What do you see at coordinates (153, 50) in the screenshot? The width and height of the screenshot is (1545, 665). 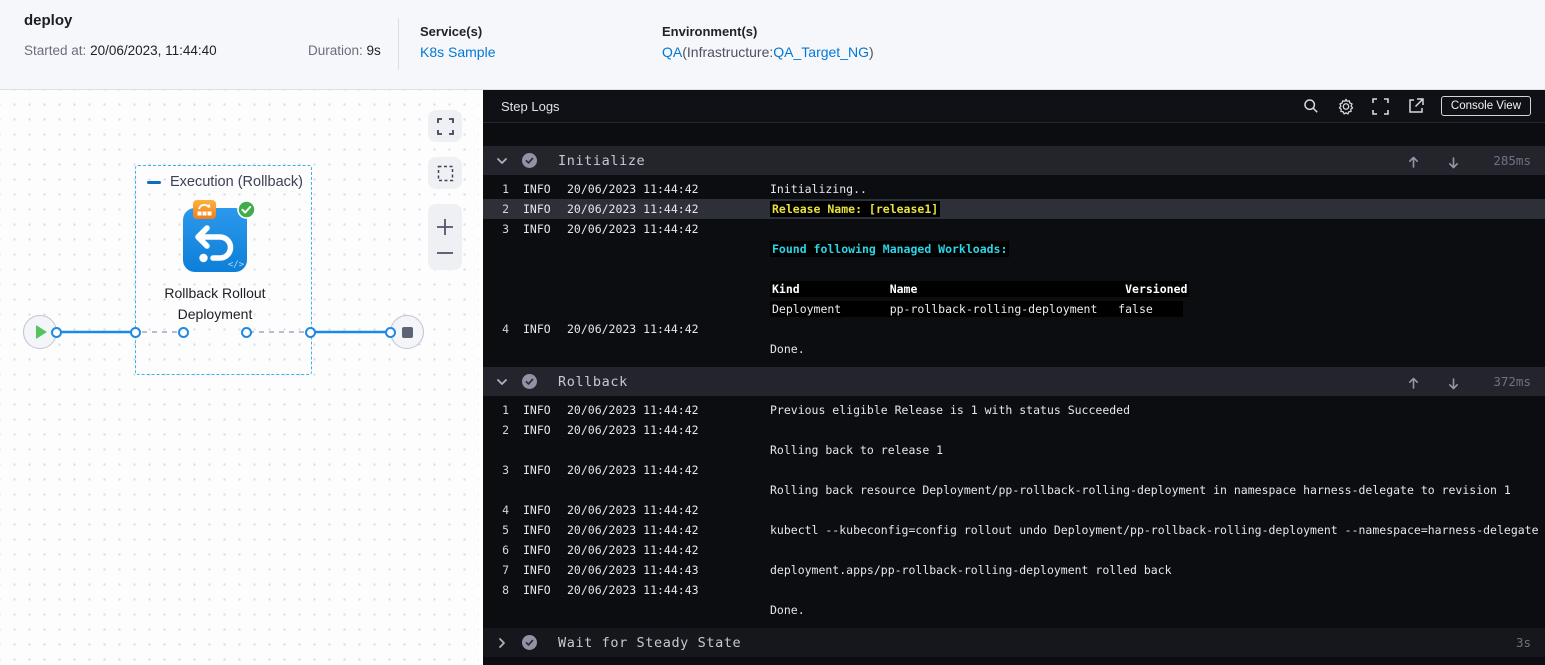 I see `started-at-value: 20/06/2023, 11:44:40` at bounding box center [153, 50].